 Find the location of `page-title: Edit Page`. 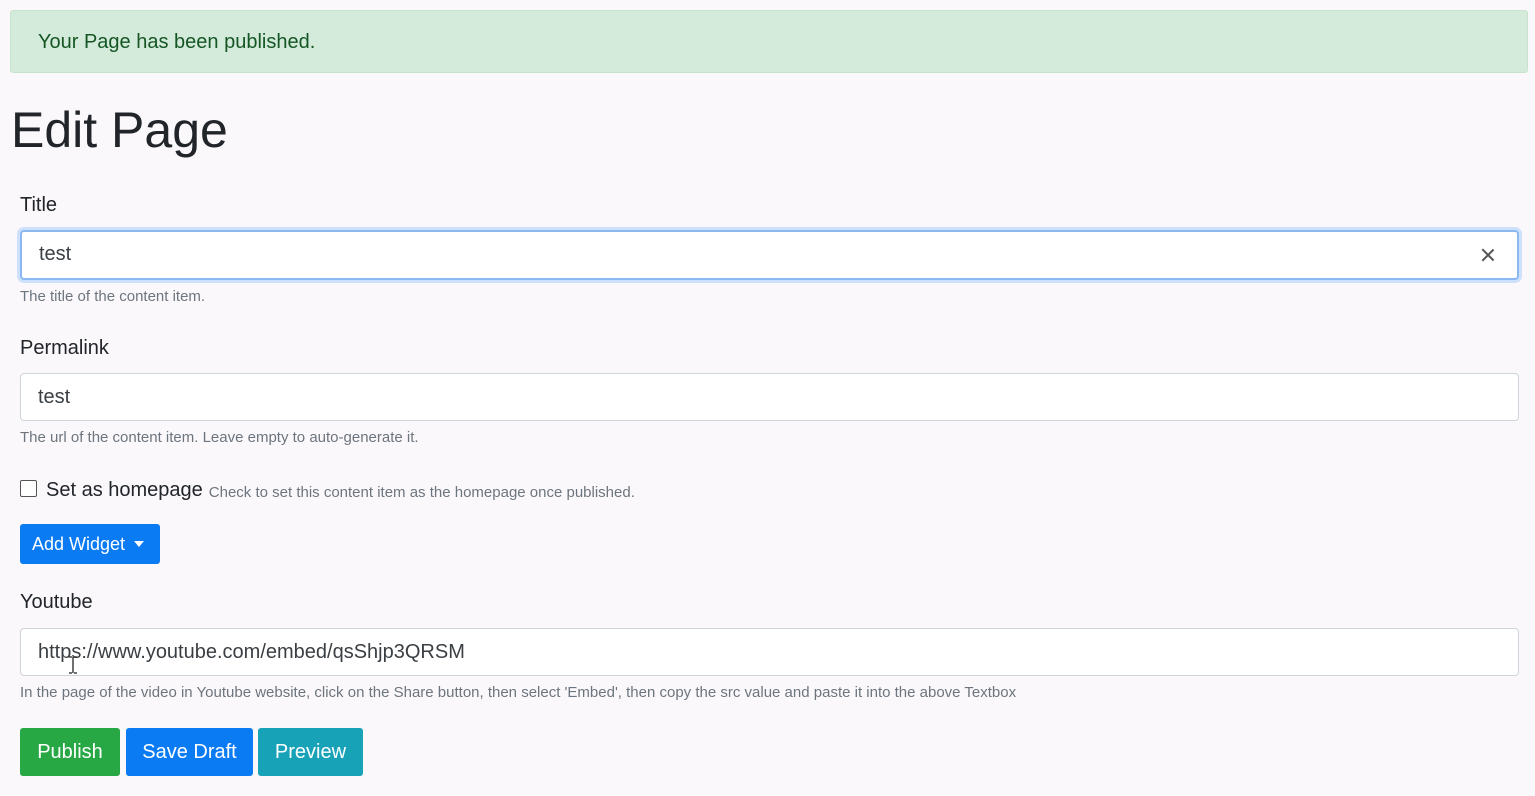

page-title: Edit Page is located at coordinates (119, 130).